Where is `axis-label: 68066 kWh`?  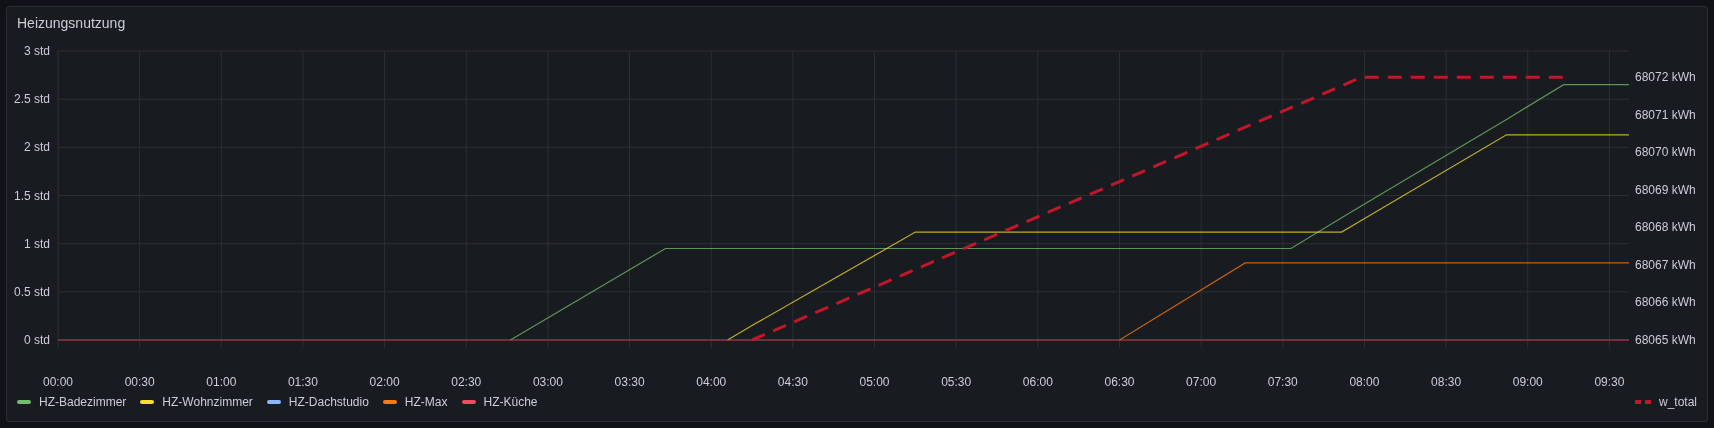
axis-label: 68066 kWh is located at coordinates (1665, 302).